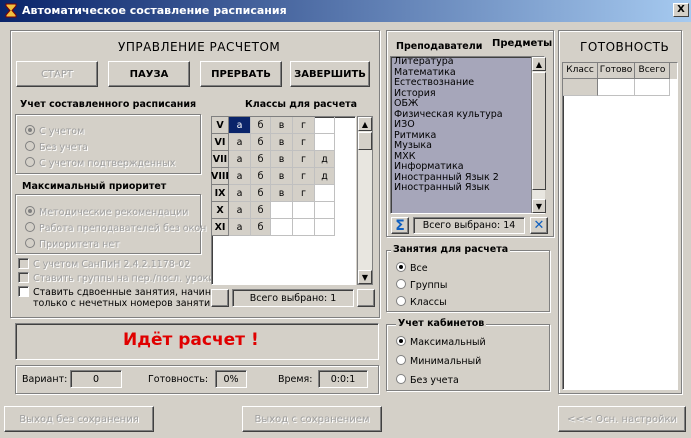 This screenshot has width=691, height=438. I want to click on paired-checkbox: Ставить сдвоенные занятия, начиная, so click(120, 292).